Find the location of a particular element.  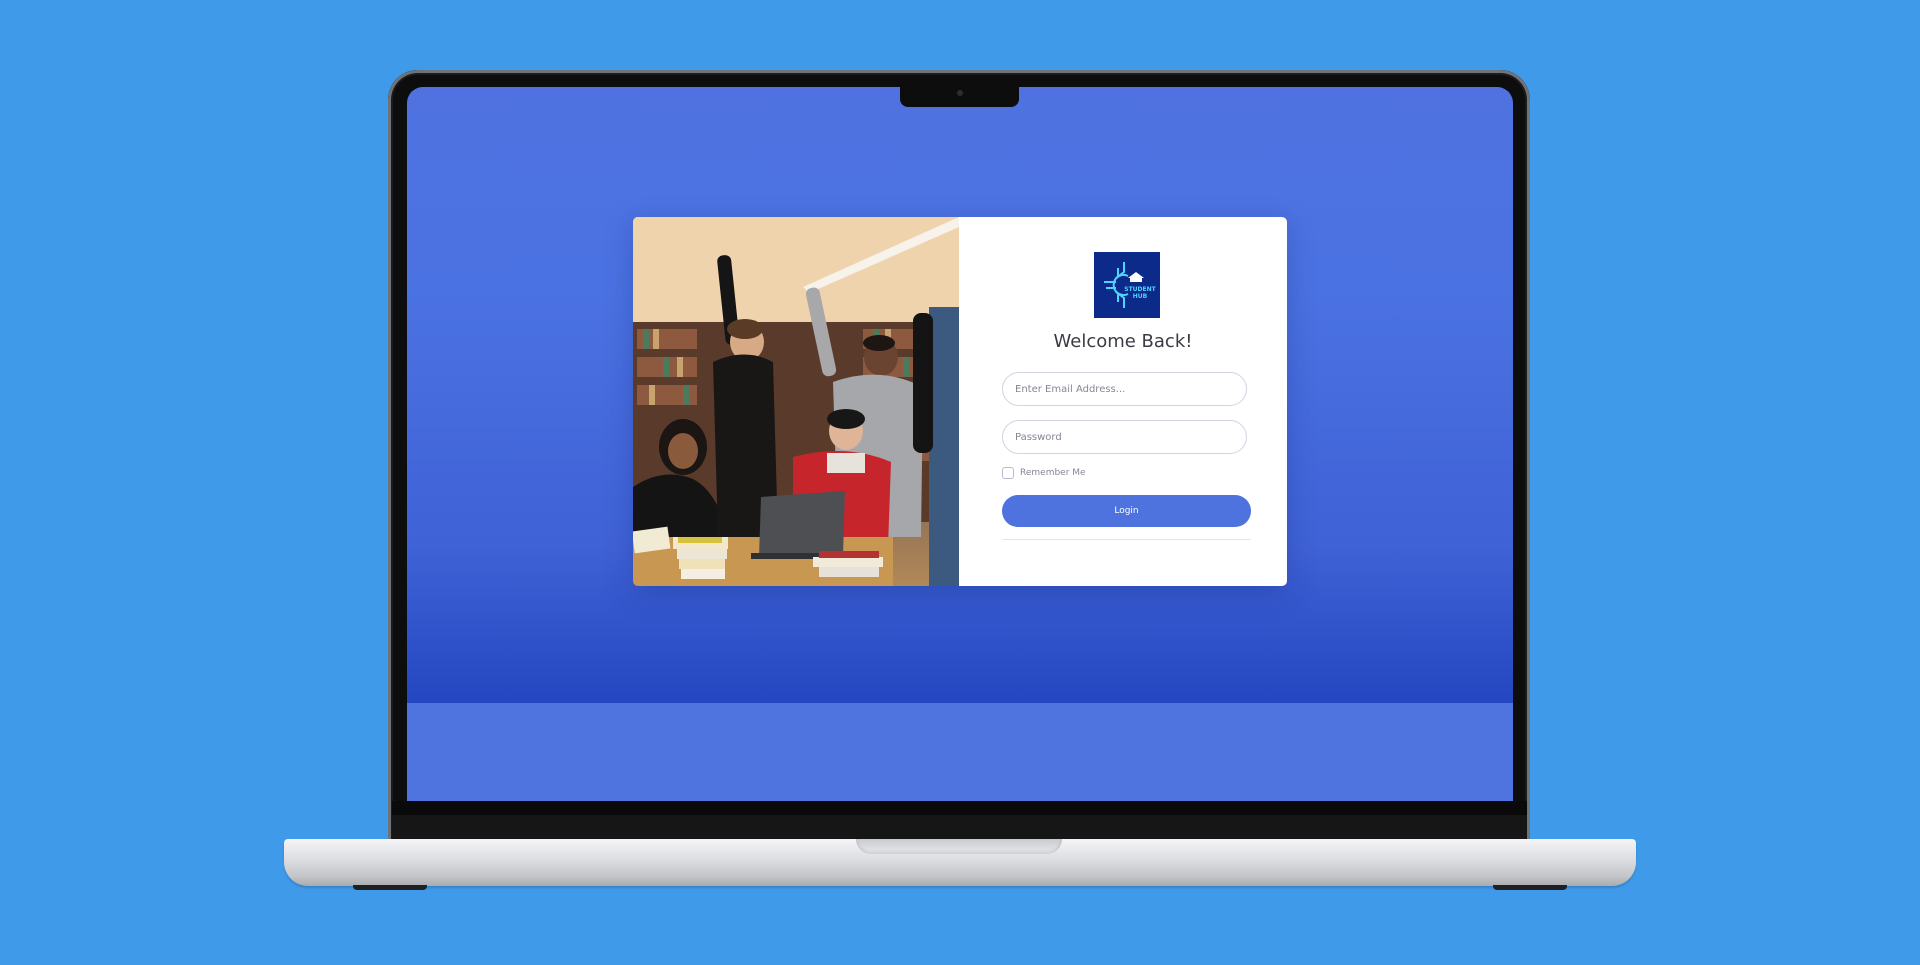

welcome-heading: Welcome Back! is located at coordinates (1123, 341).